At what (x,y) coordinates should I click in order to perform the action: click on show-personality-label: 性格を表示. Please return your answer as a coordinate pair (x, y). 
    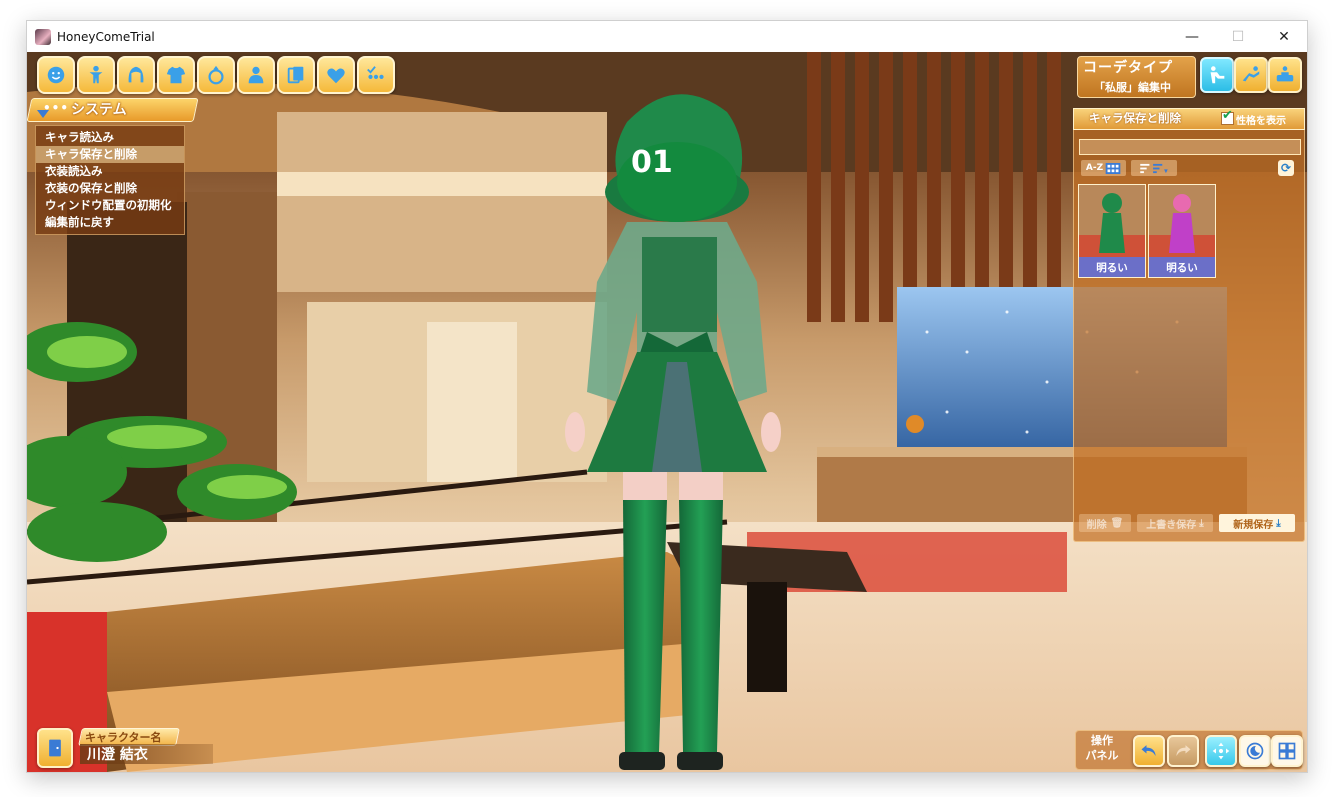
    Looking at the image, I should click on (1261, 121).